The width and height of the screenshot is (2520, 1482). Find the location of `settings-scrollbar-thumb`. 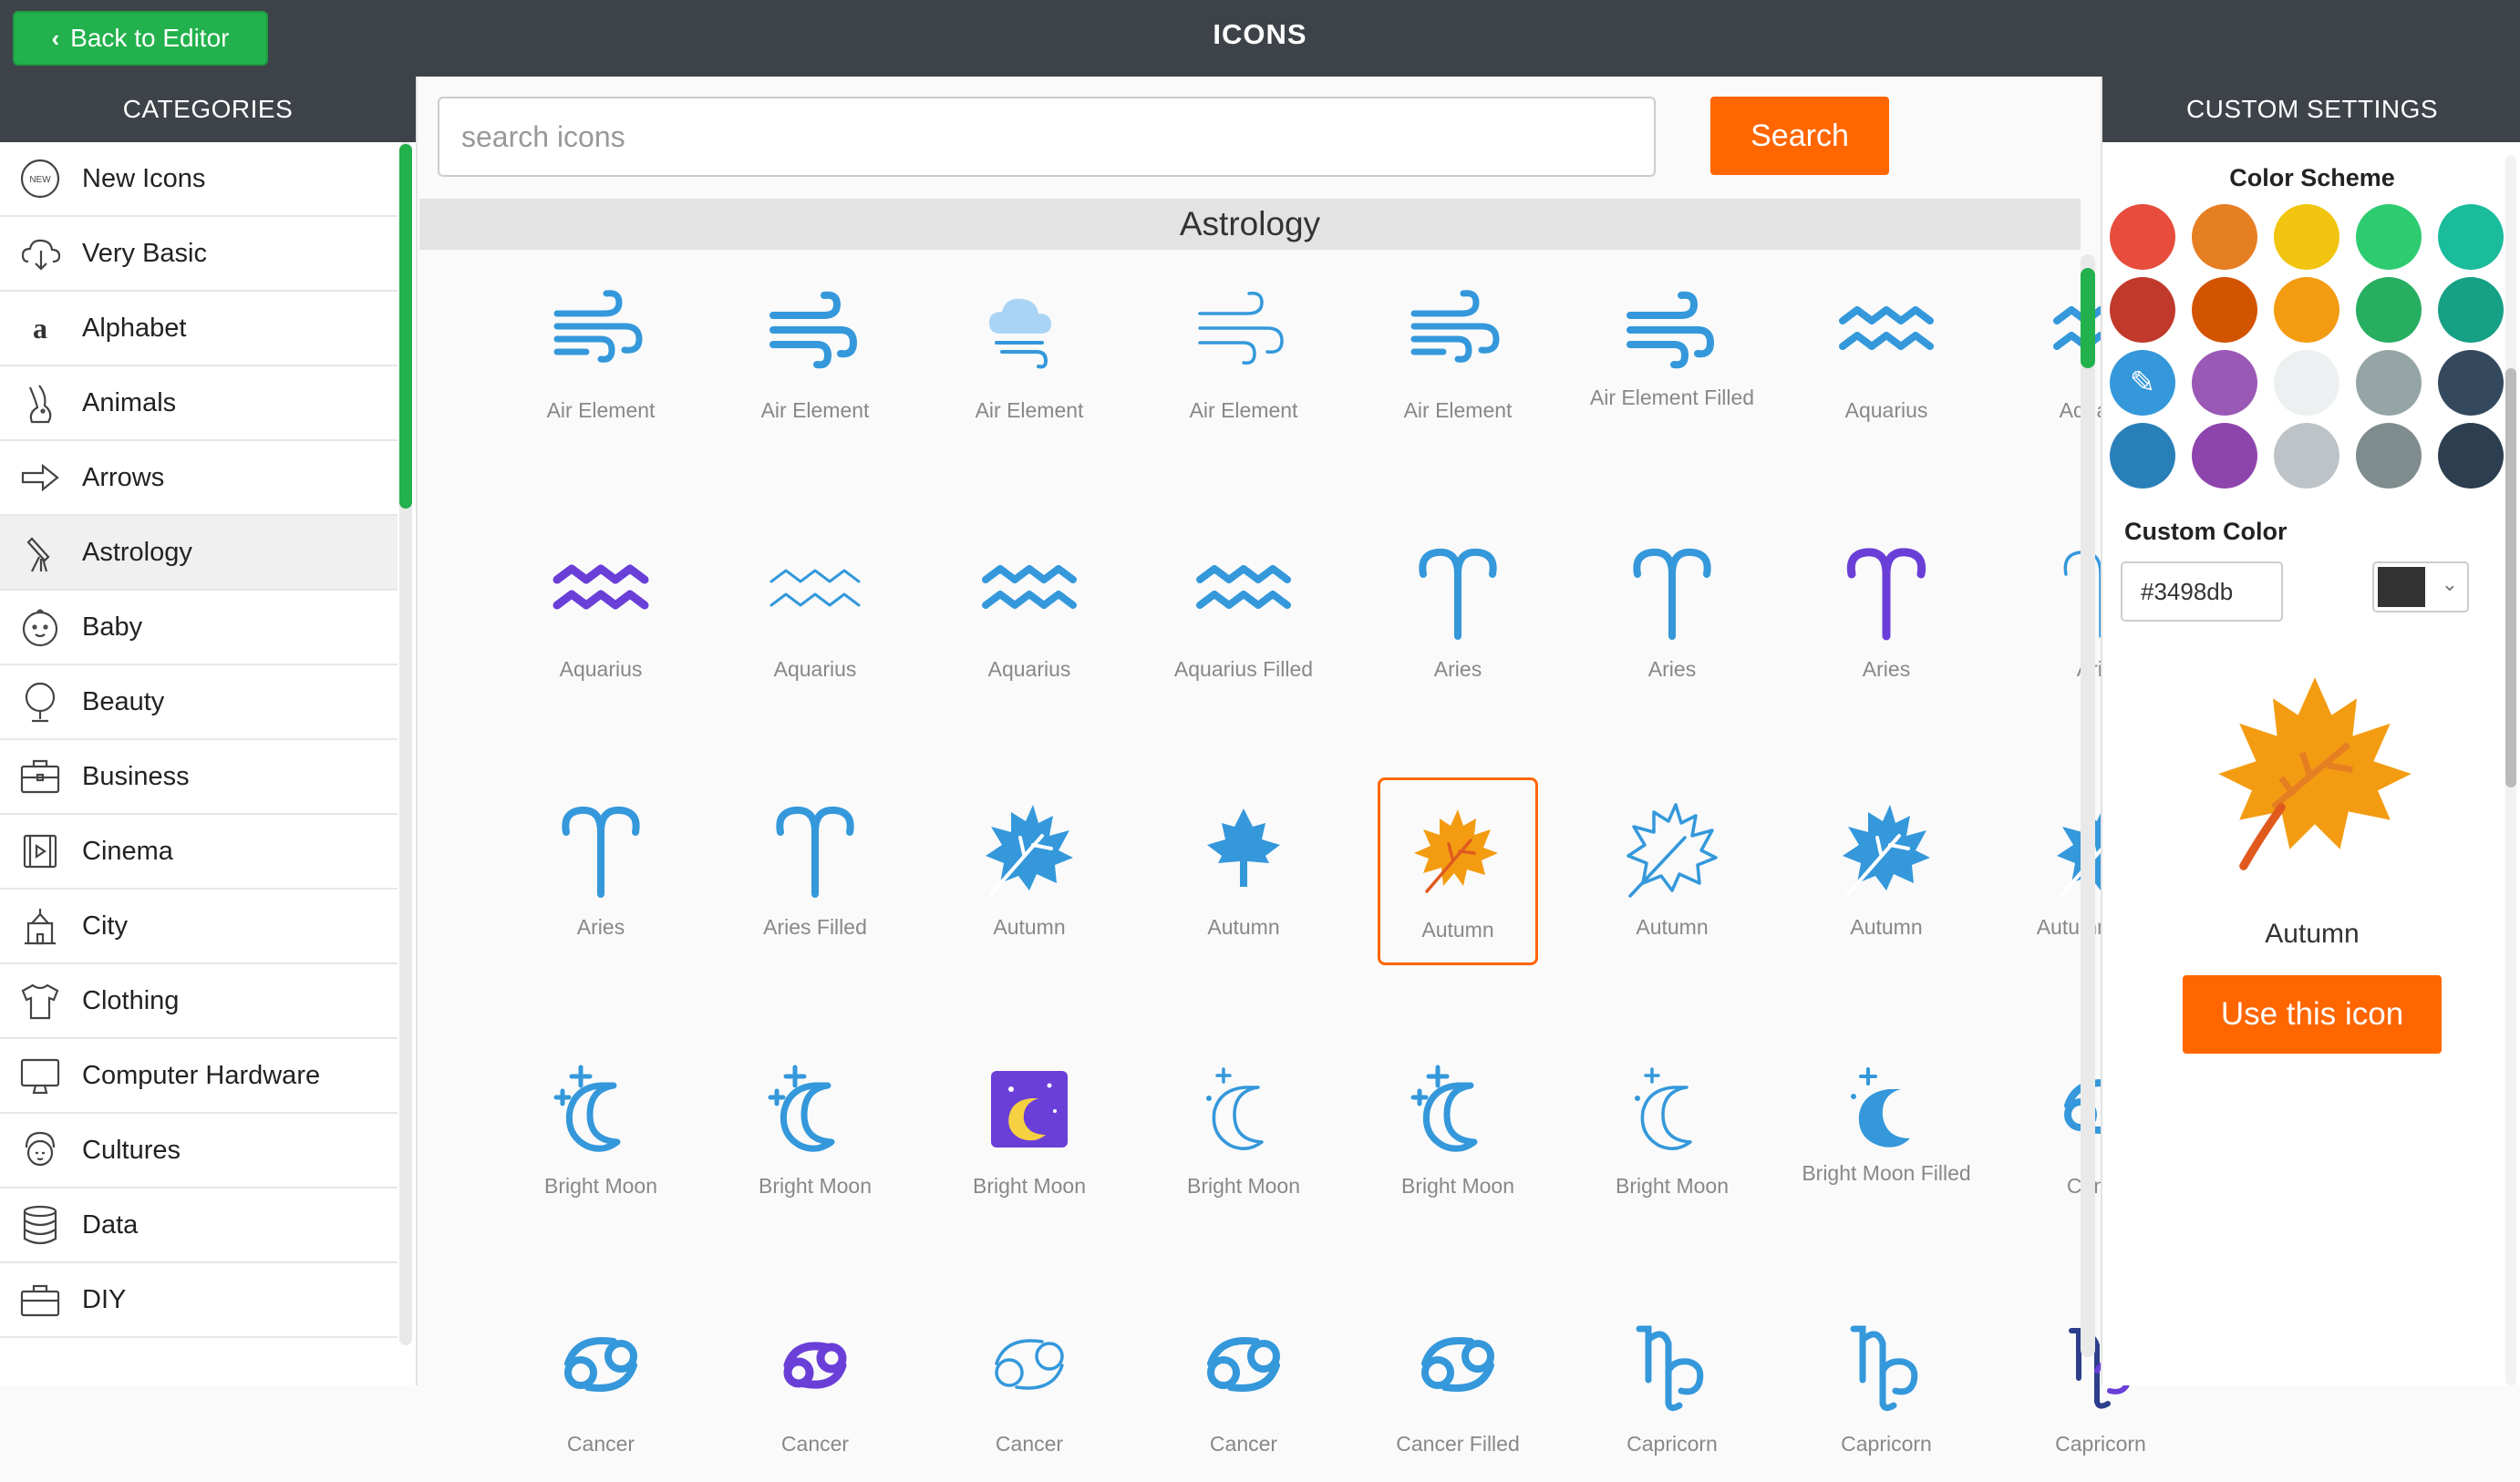

settings-scrollbar-thumb is located at coordinates (2510, 577).